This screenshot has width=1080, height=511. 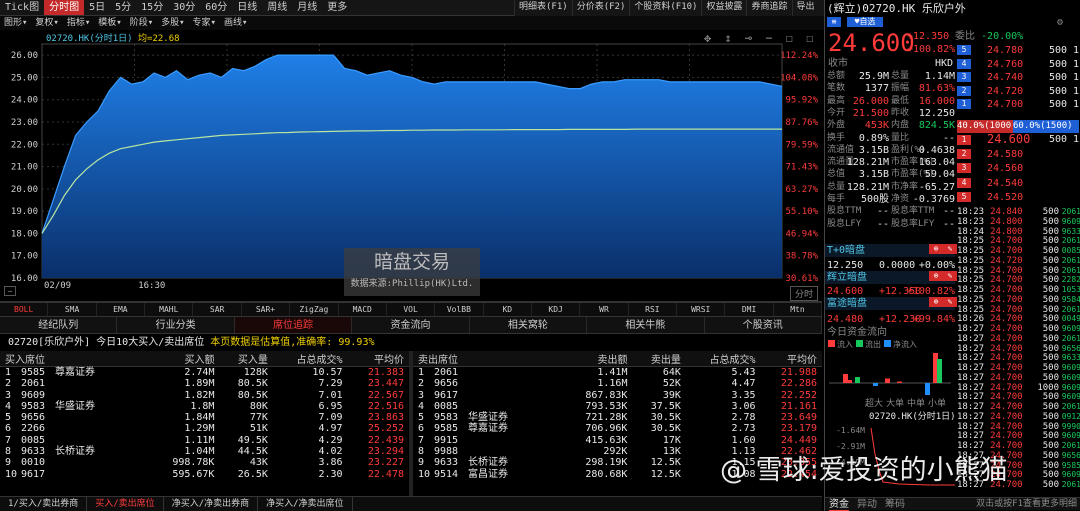 What do you see at coordinates (176, 325) in the screenshot?
I see `sub-tab: 行业分类` at bounding box center [176, 325].